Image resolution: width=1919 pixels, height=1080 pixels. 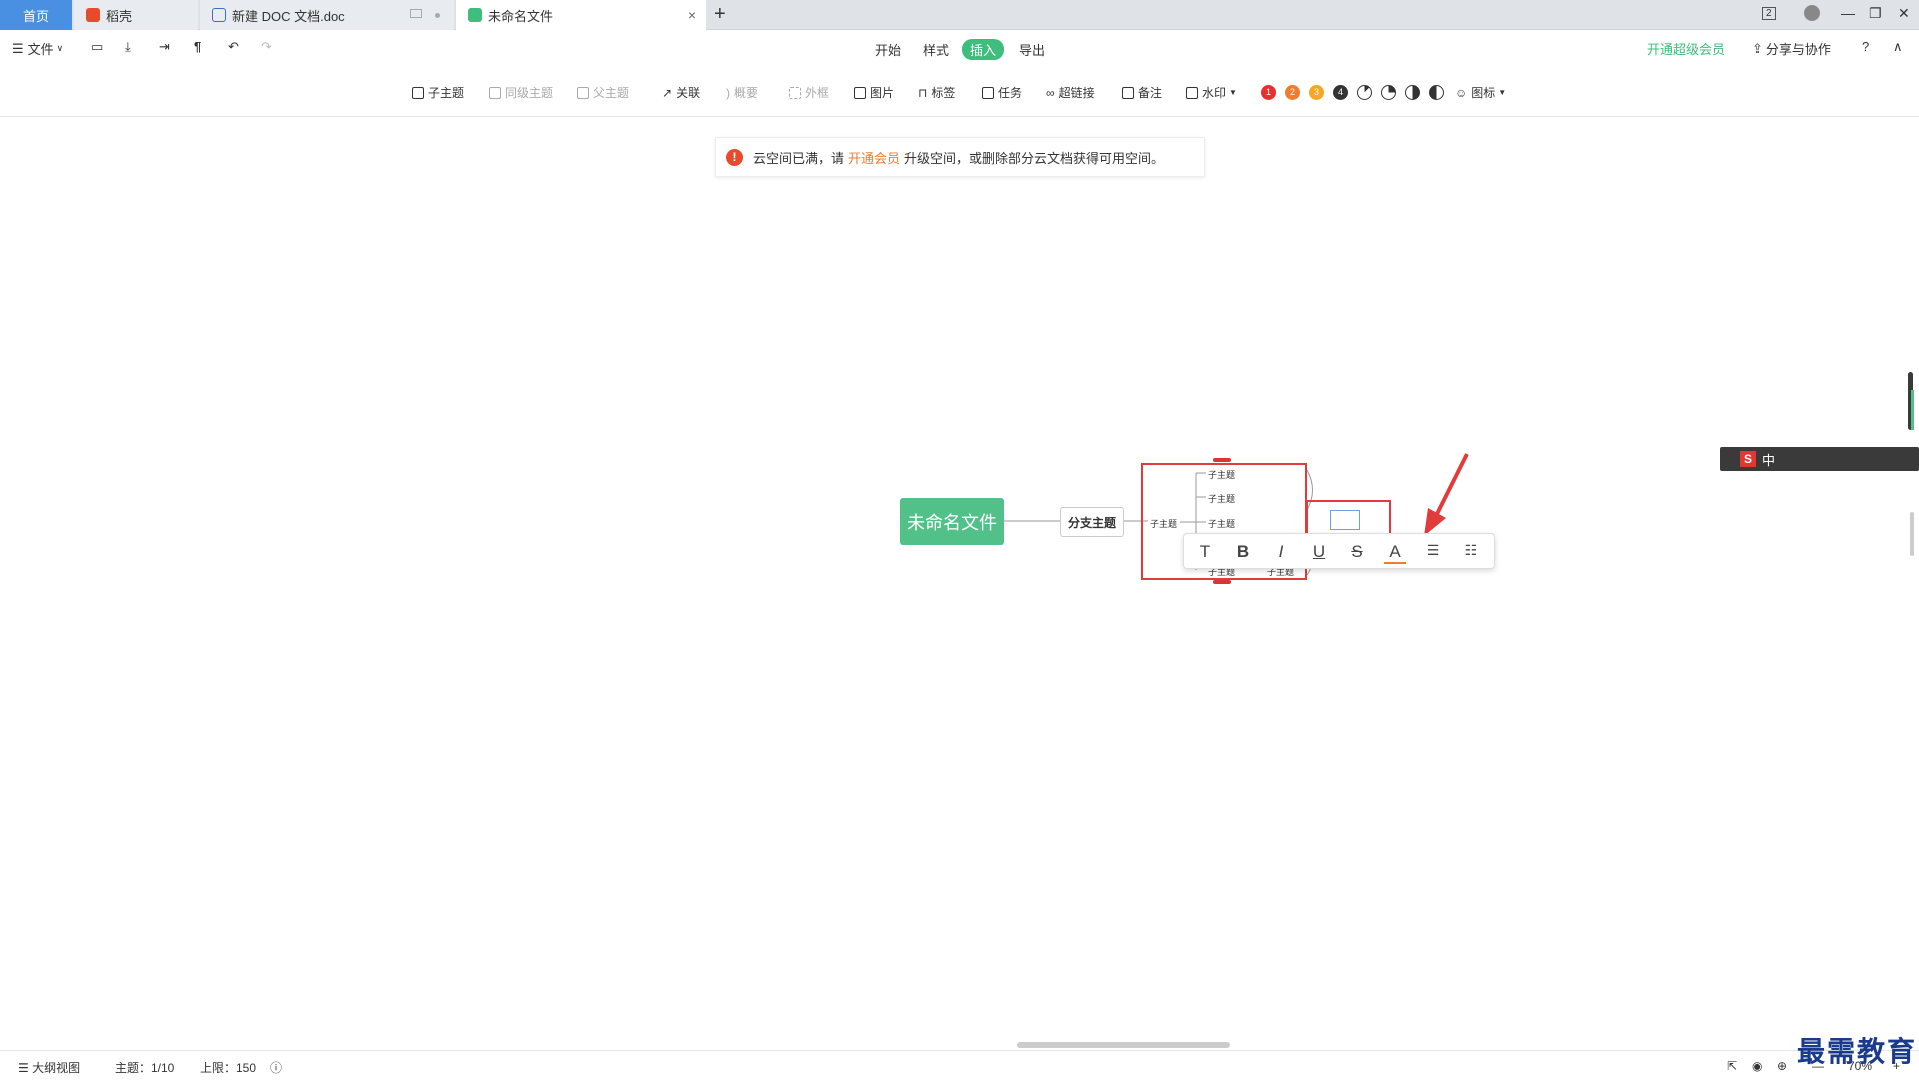 I want to click on outline-icon: ☰, so click(x=25, y=1068).